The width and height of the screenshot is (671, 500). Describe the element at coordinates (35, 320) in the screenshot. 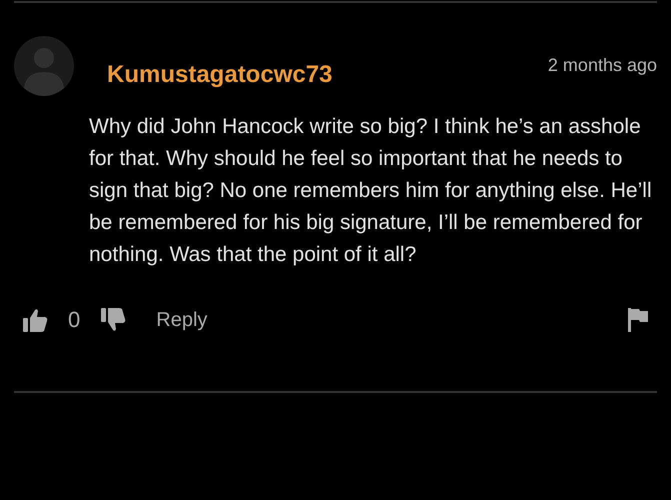

I see `thumbs-up-icon` at that location.